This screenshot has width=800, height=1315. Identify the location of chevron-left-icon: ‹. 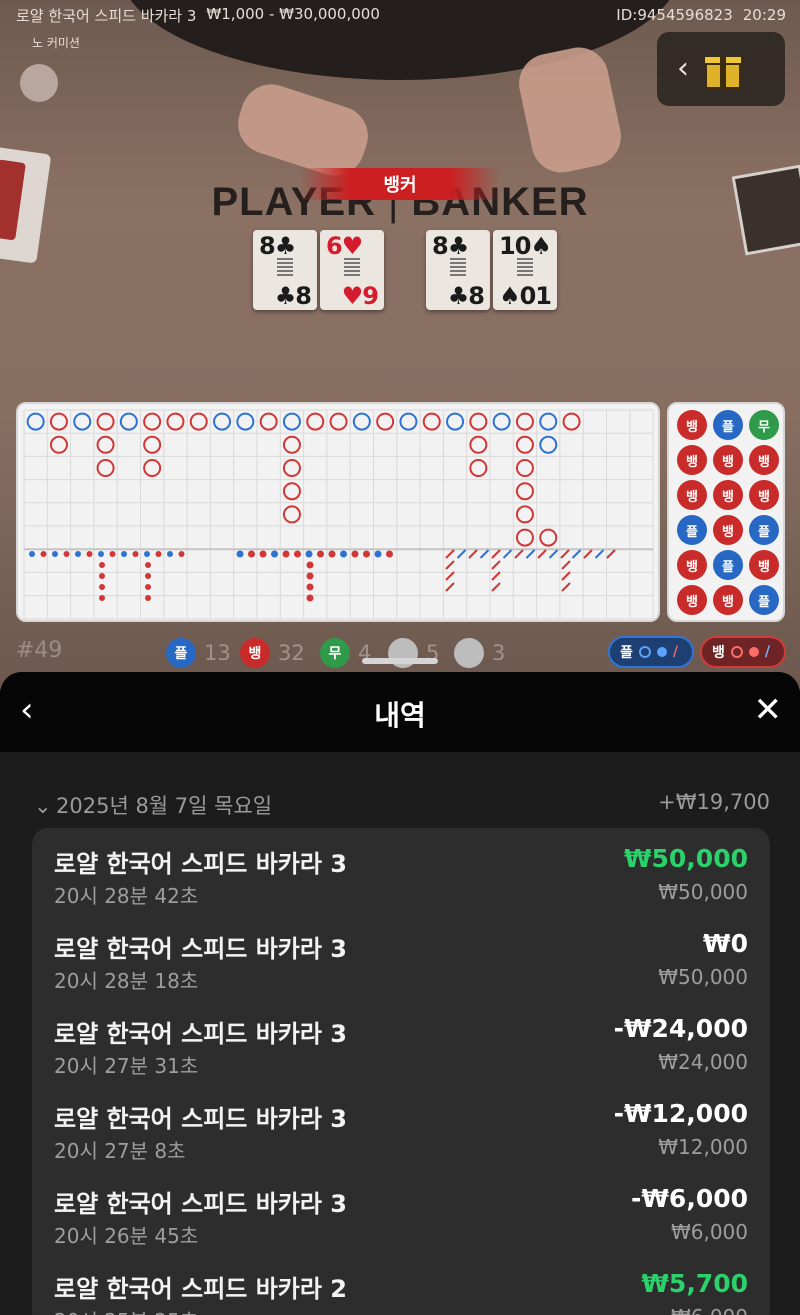
(683, 69).